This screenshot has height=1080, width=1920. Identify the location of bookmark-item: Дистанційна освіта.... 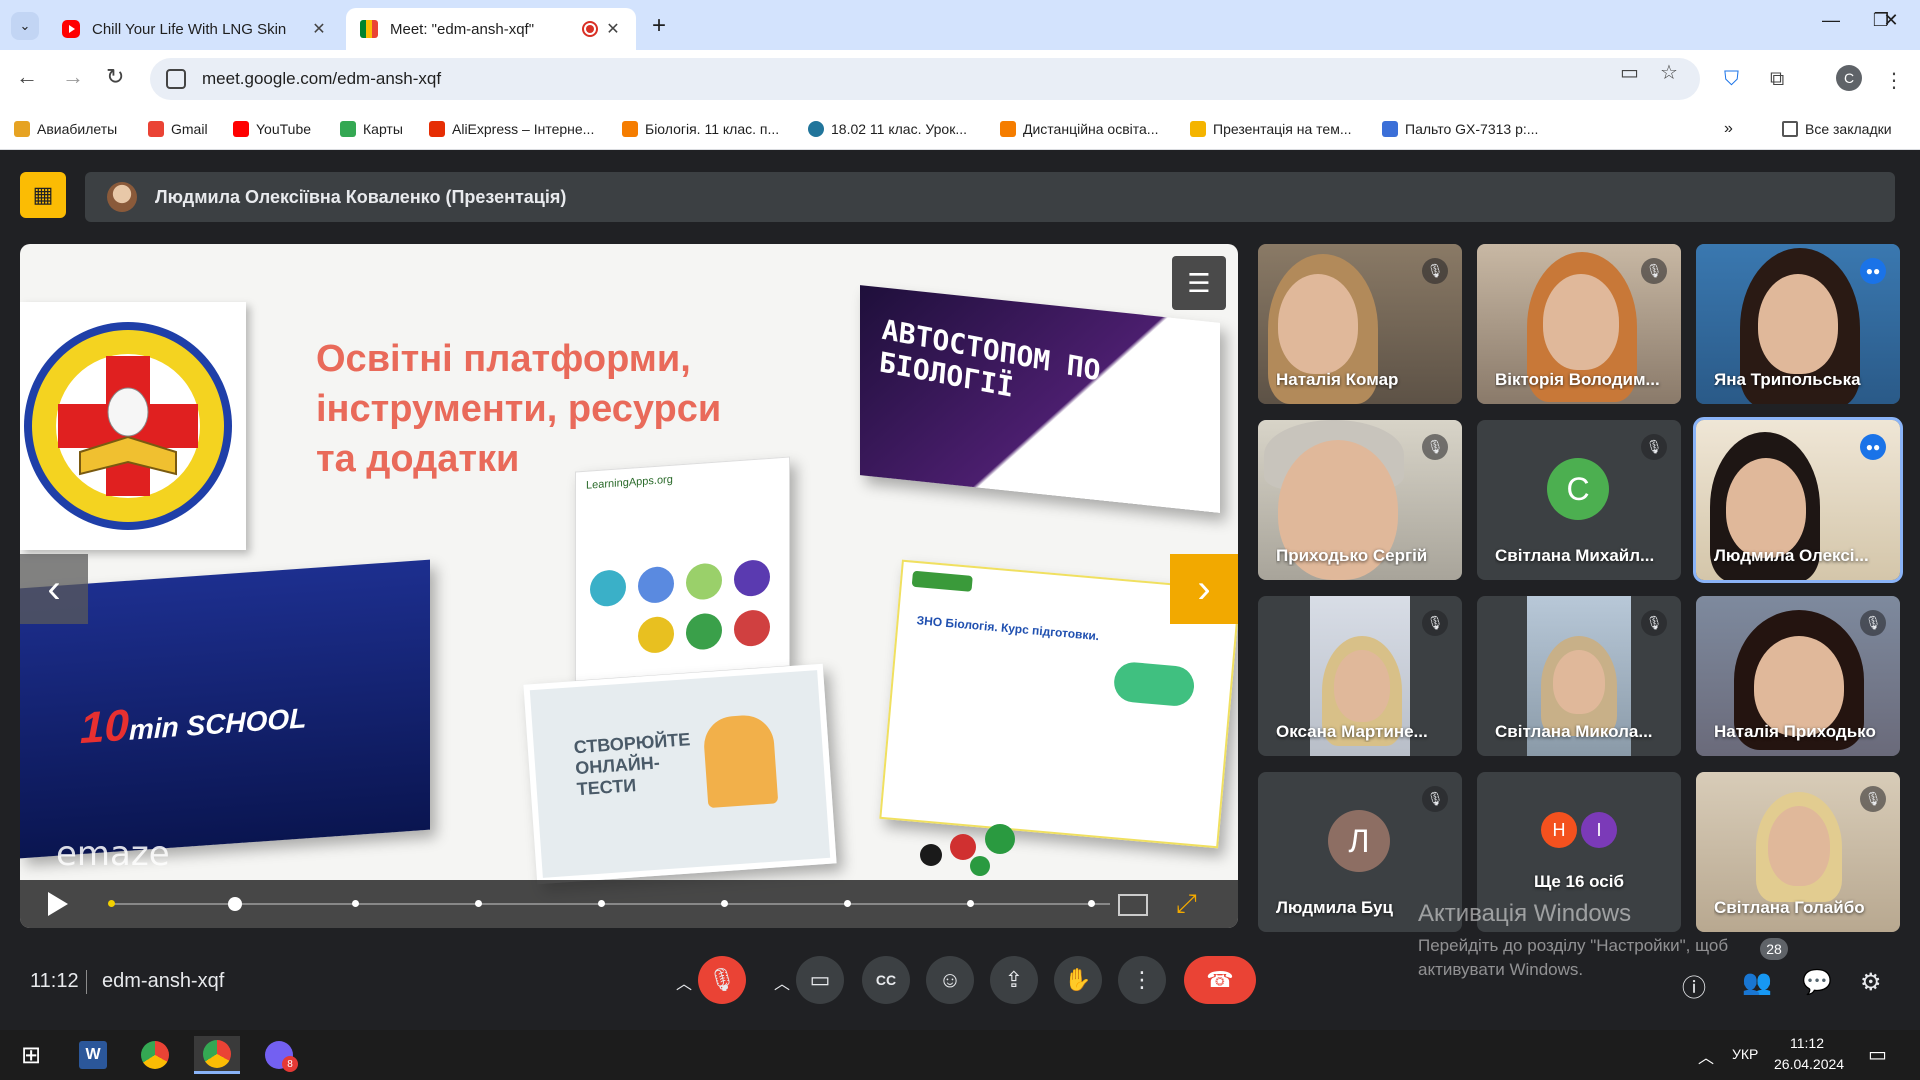
(1079, 129).